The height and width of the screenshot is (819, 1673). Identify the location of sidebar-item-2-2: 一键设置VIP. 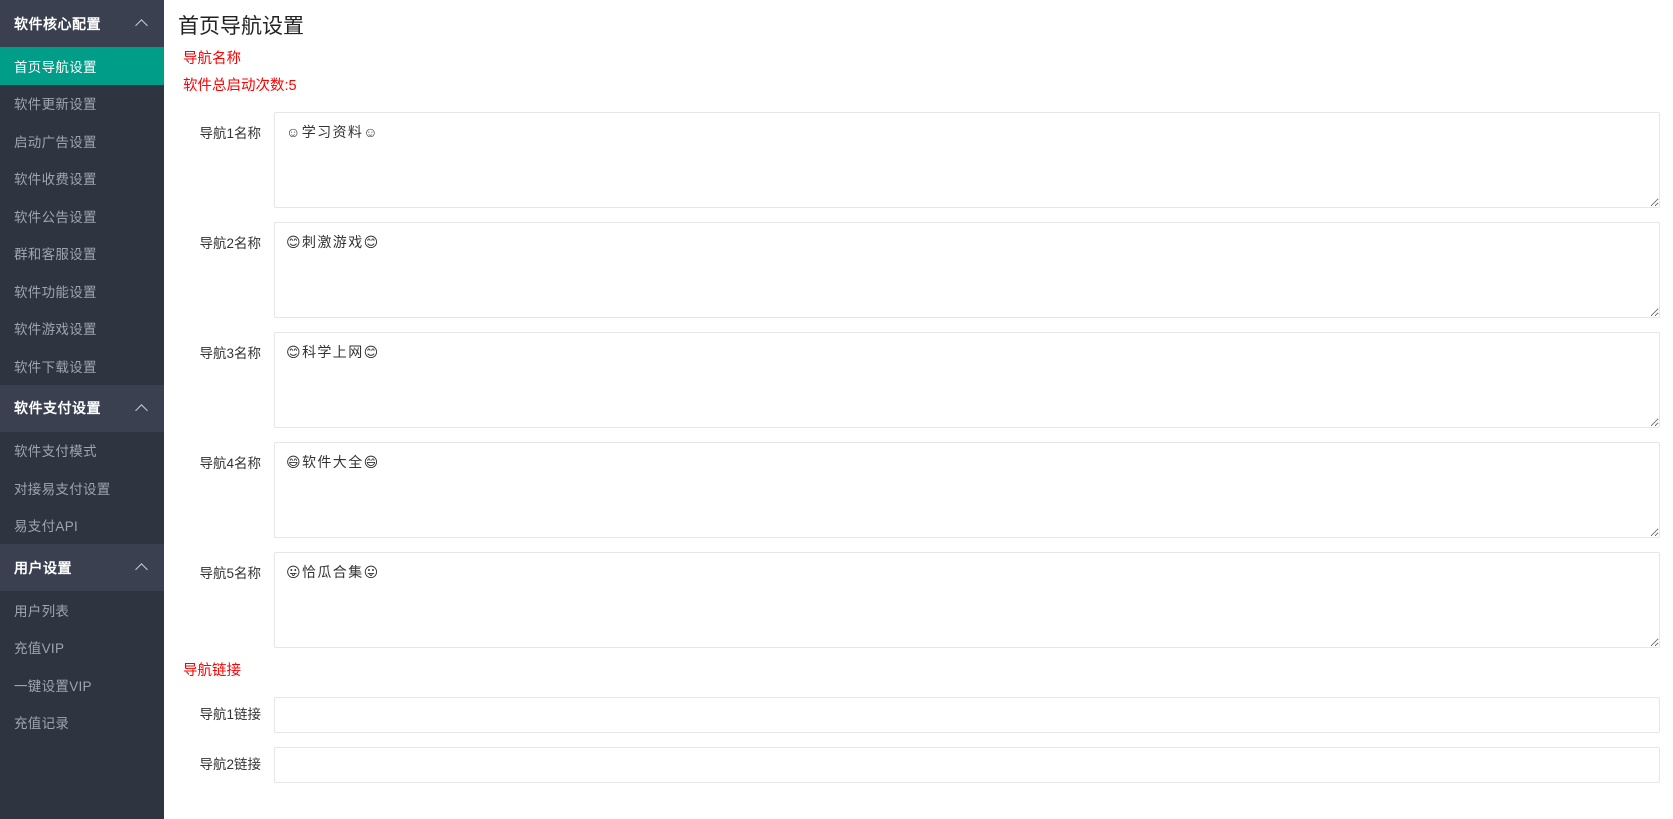
(82, 685).